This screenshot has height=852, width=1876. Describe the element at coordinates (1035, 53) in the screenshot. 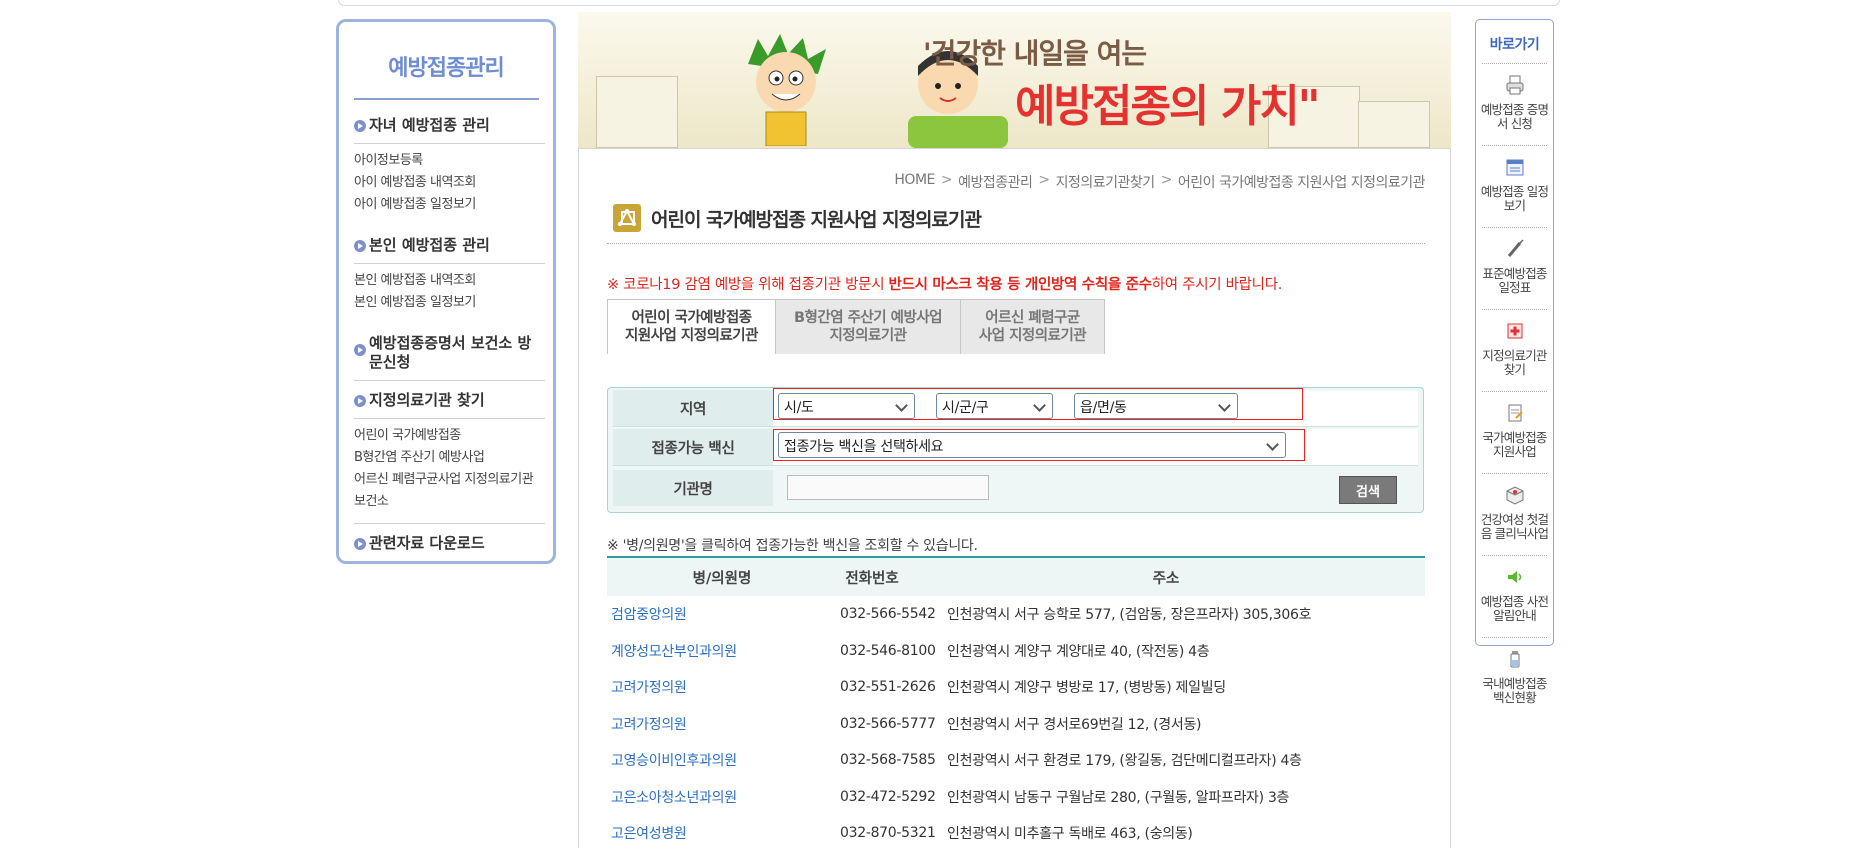

I see `banner-slogan-line1: '건강한 내일을 여는` at that location.